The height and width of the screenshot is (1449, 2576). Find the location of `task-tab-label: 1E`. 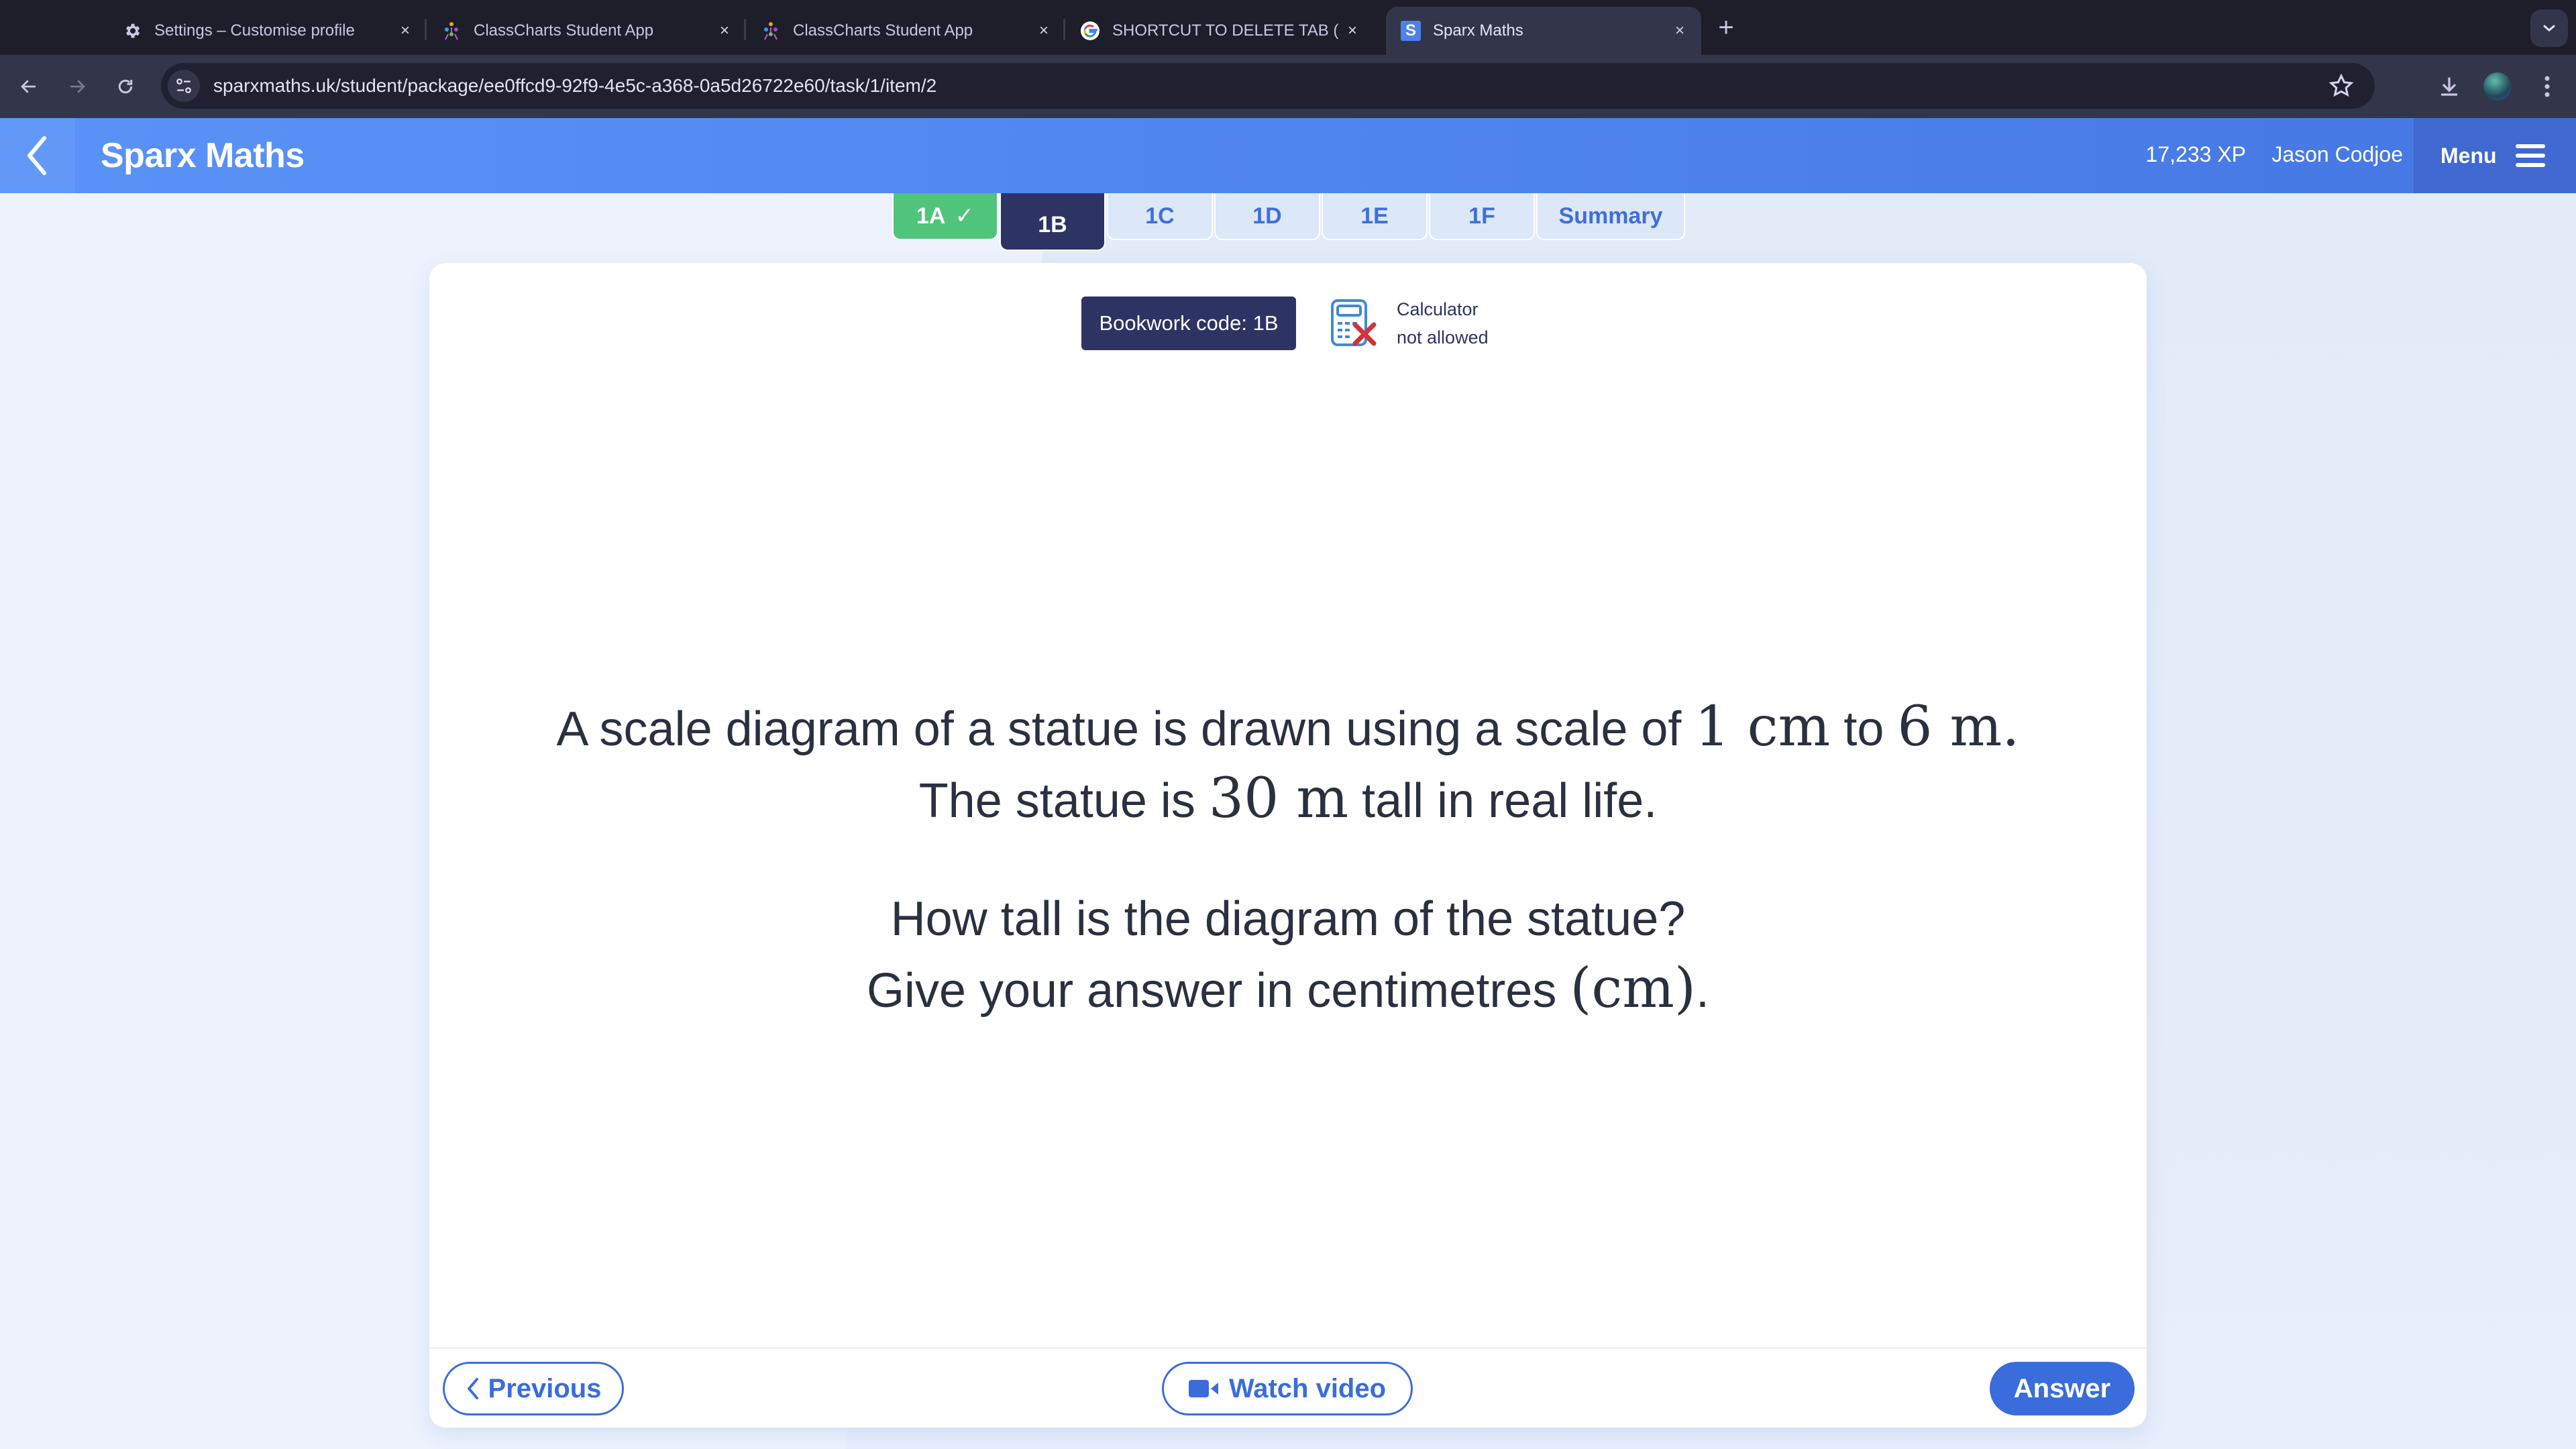

task-tab-label: 1E is located at coordinates (1374, 216).